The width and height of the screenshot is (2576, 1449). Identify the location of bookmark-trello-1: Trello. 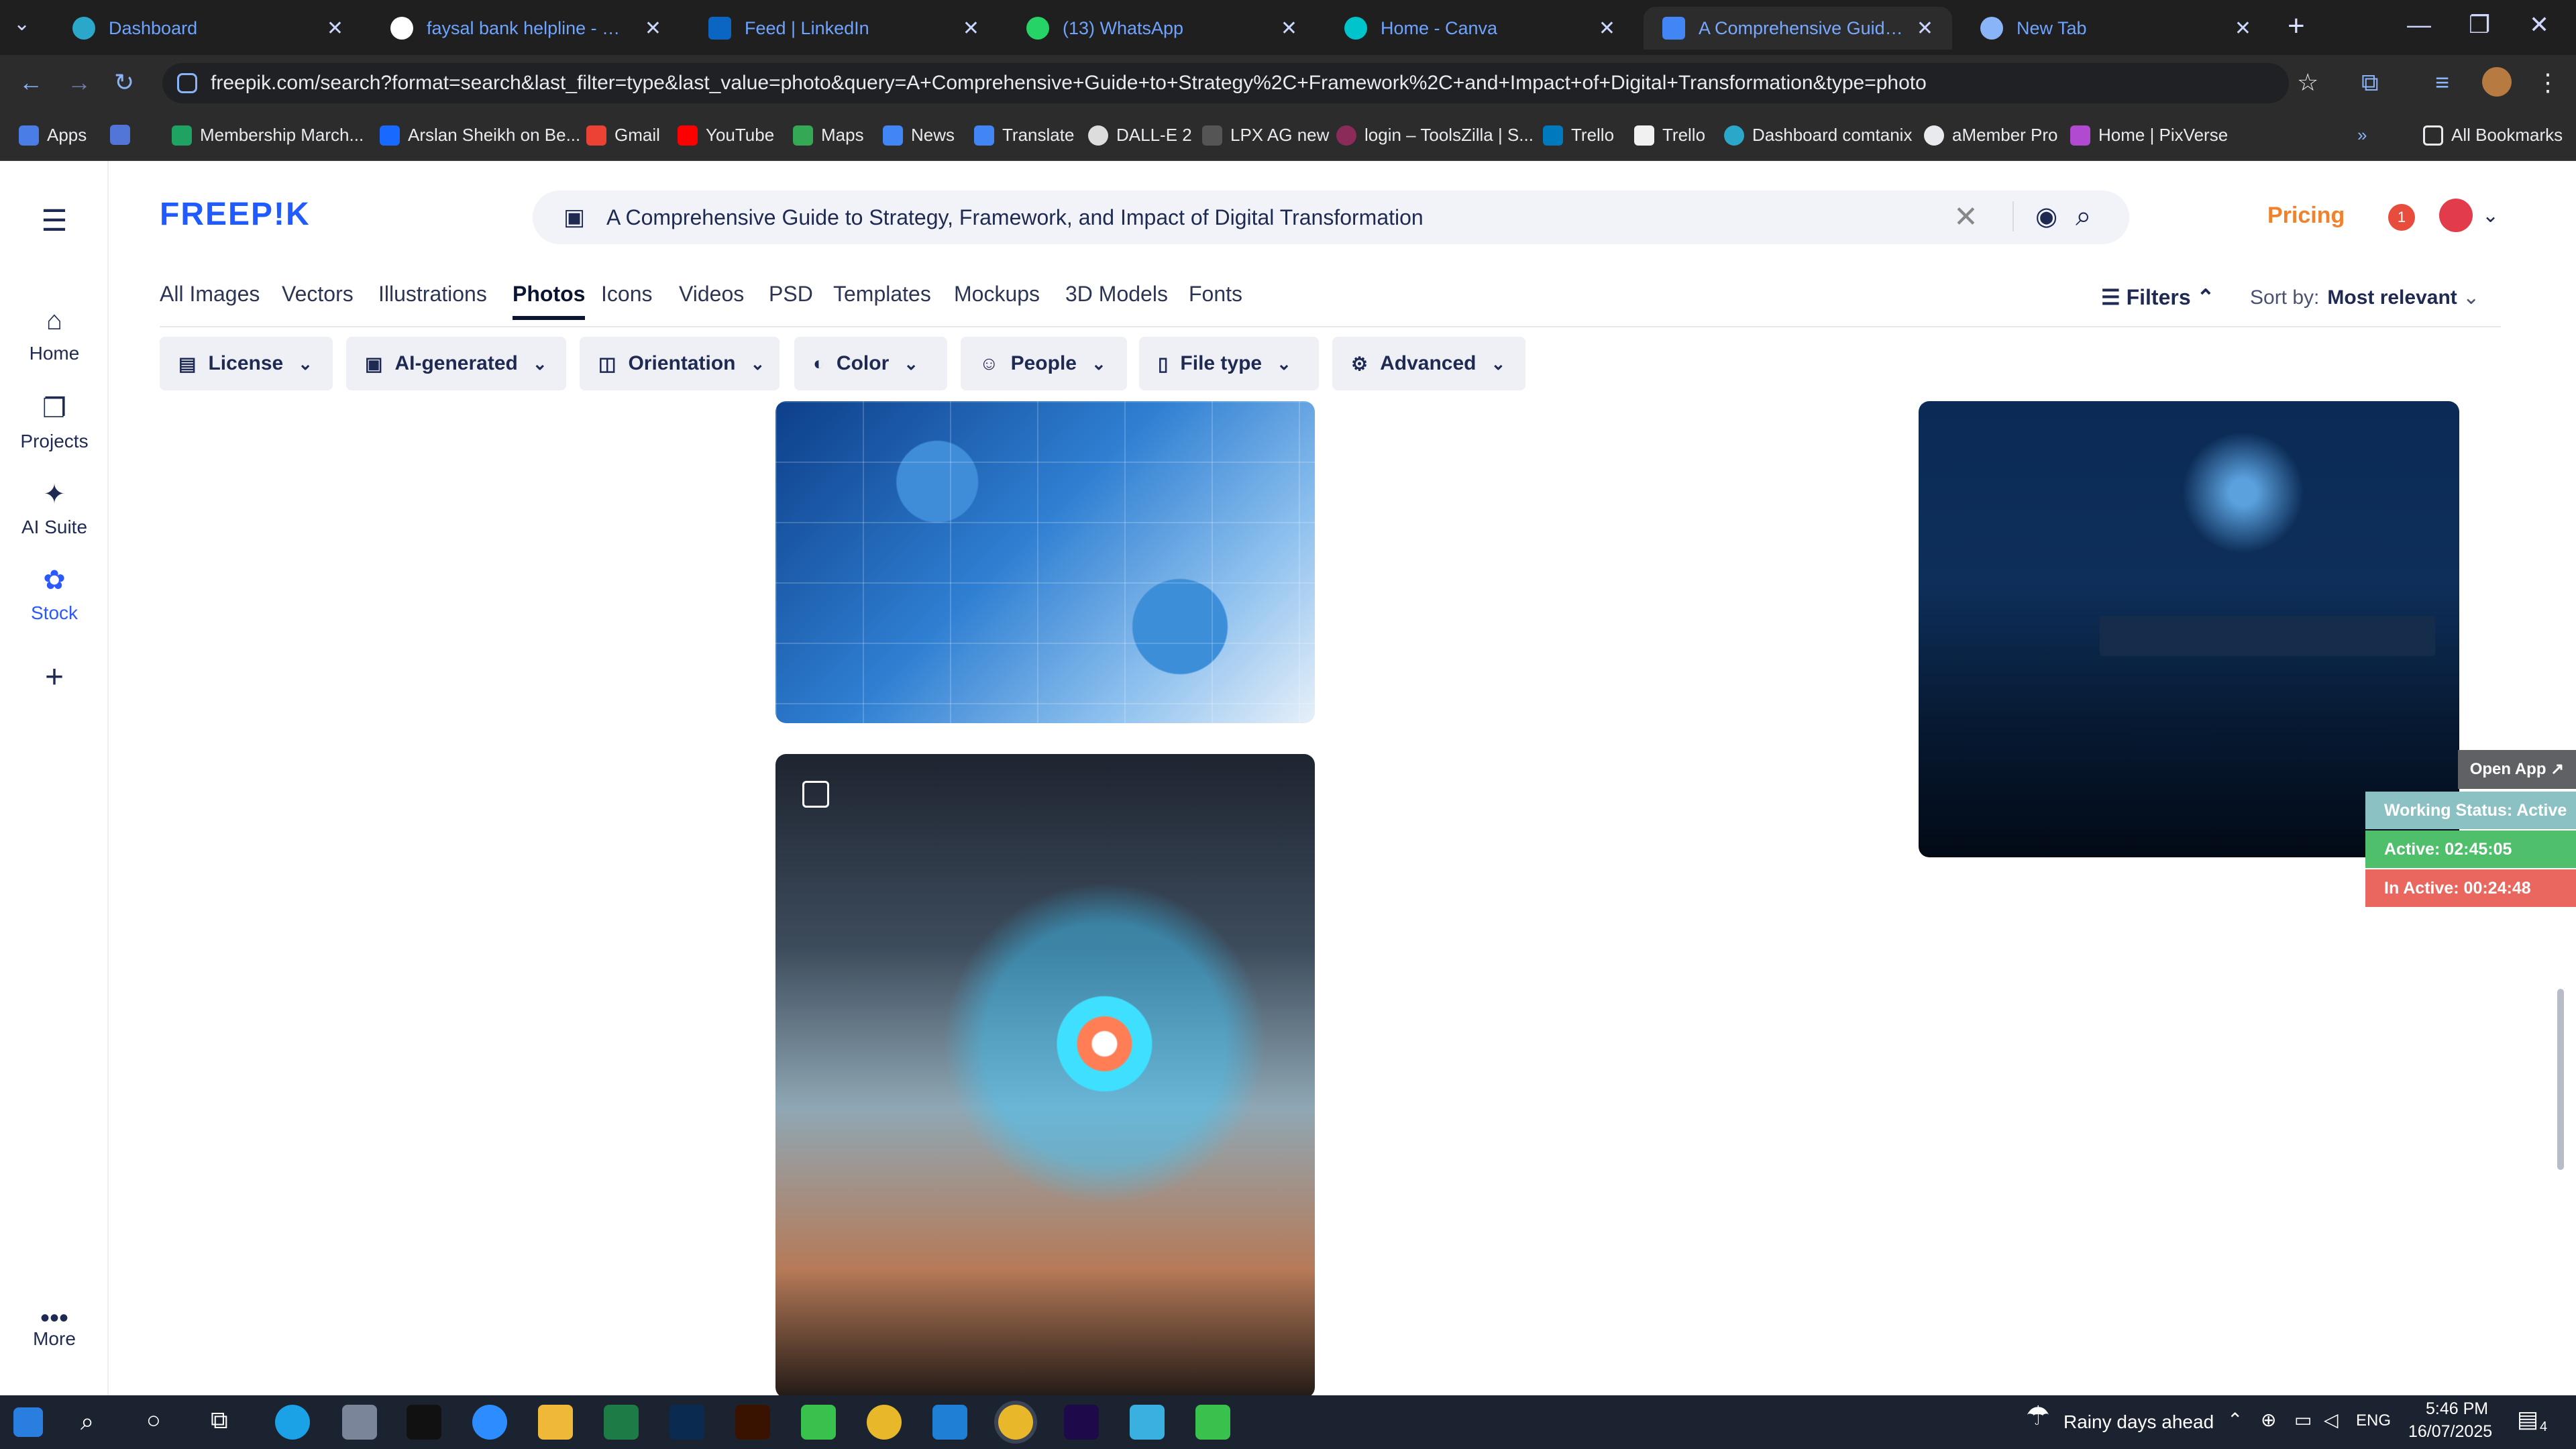
(1578, 135).